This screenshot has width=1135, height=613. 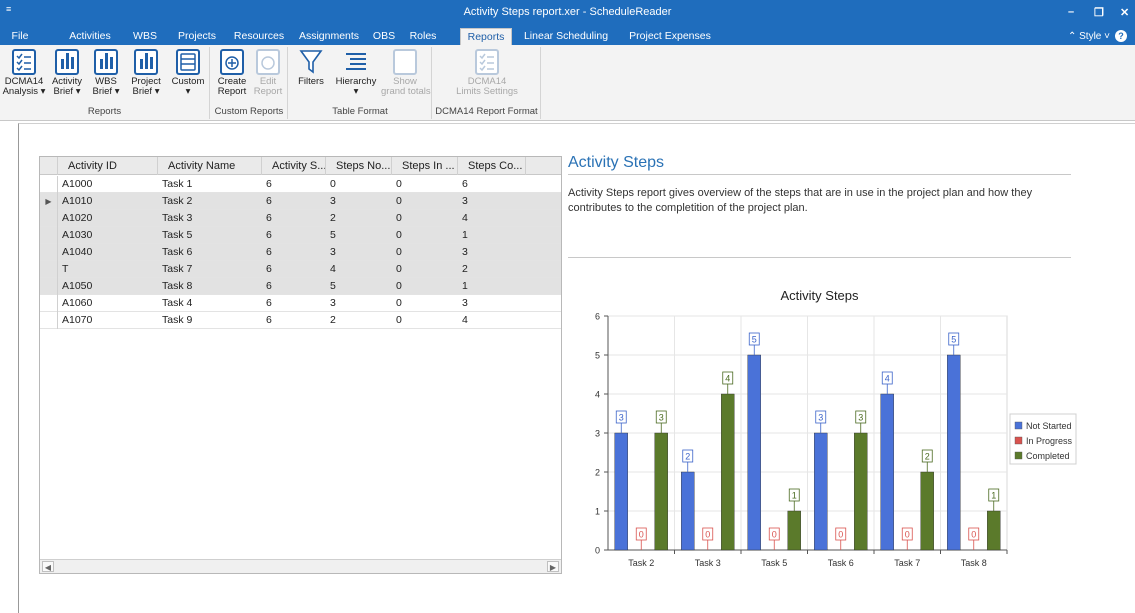 I want to click on tab-obs: OBS, so click(x=384, y=36).